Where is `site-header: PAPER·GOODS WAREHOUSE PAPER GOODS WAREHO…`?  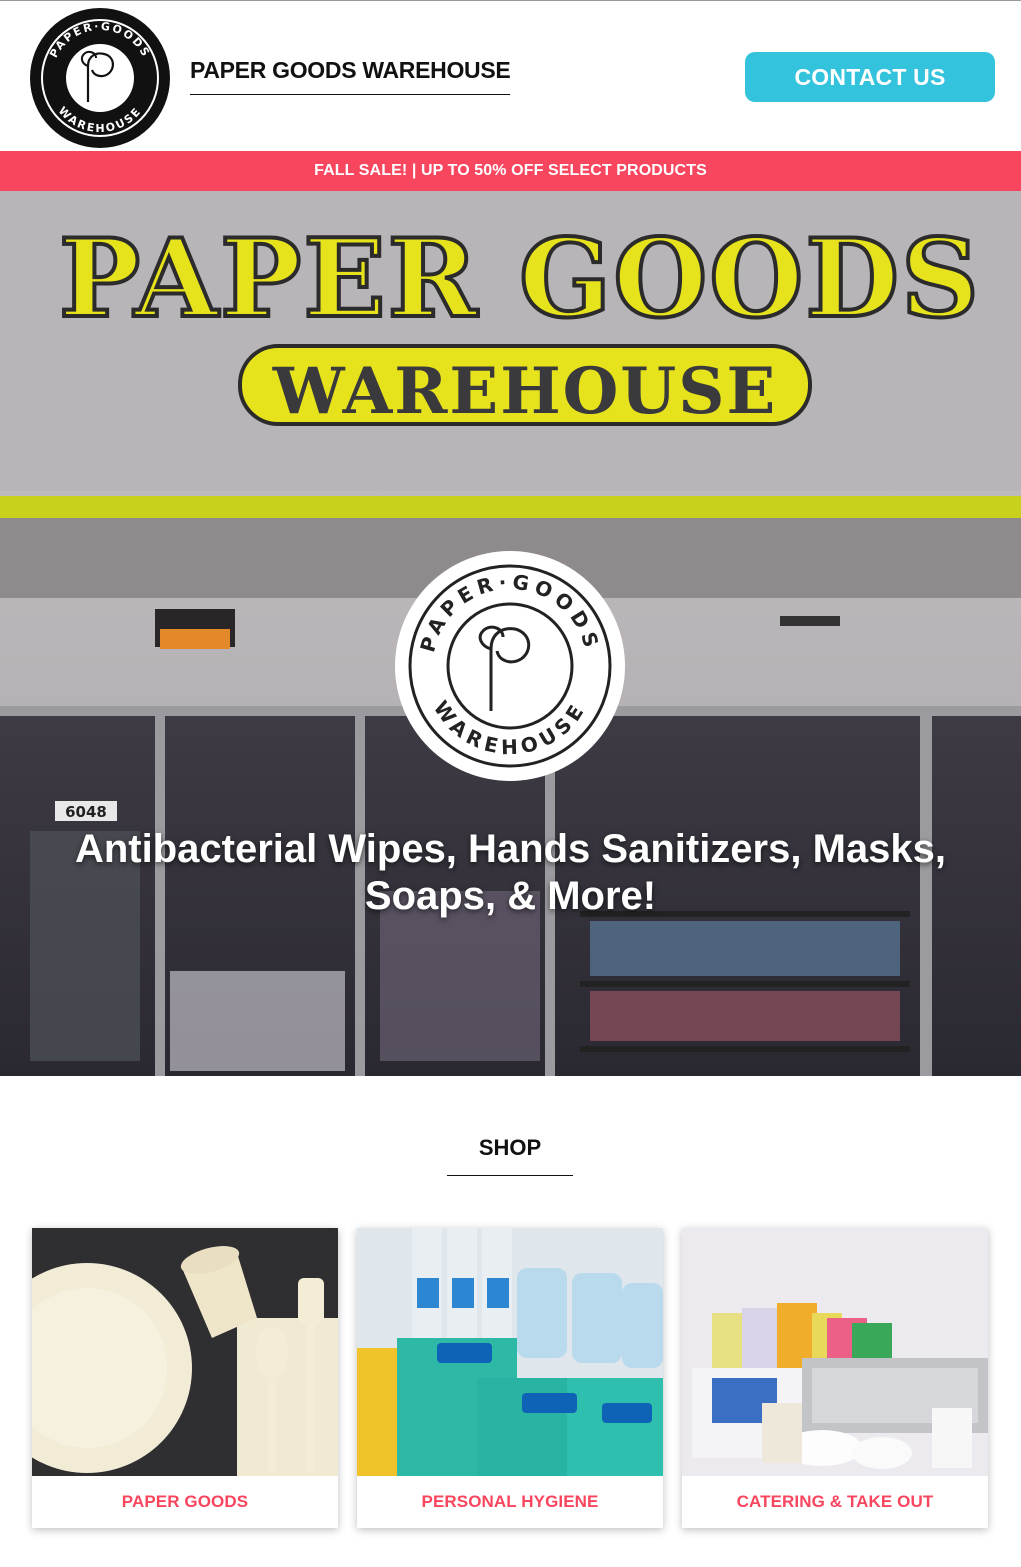 site-header: PAPER·GOODS WAREHOUSE PAPER GOODS WAREHO… is located at coordinates (510, 75).